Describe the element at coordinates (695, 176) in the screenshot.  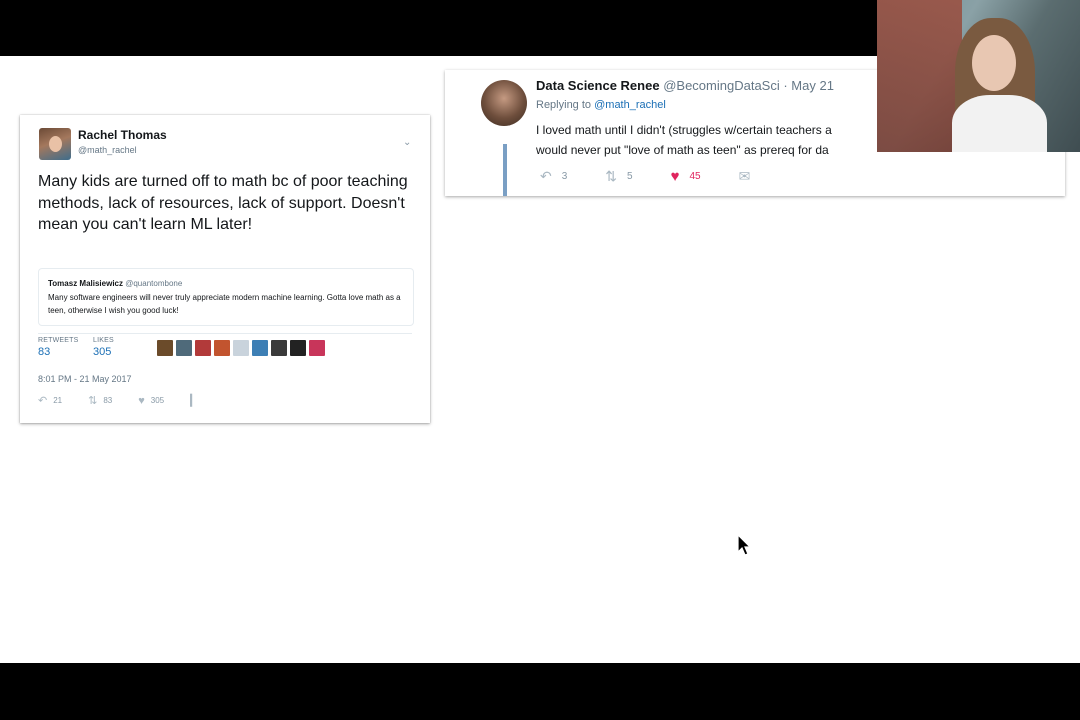
I see `like-count: 45` at that location.